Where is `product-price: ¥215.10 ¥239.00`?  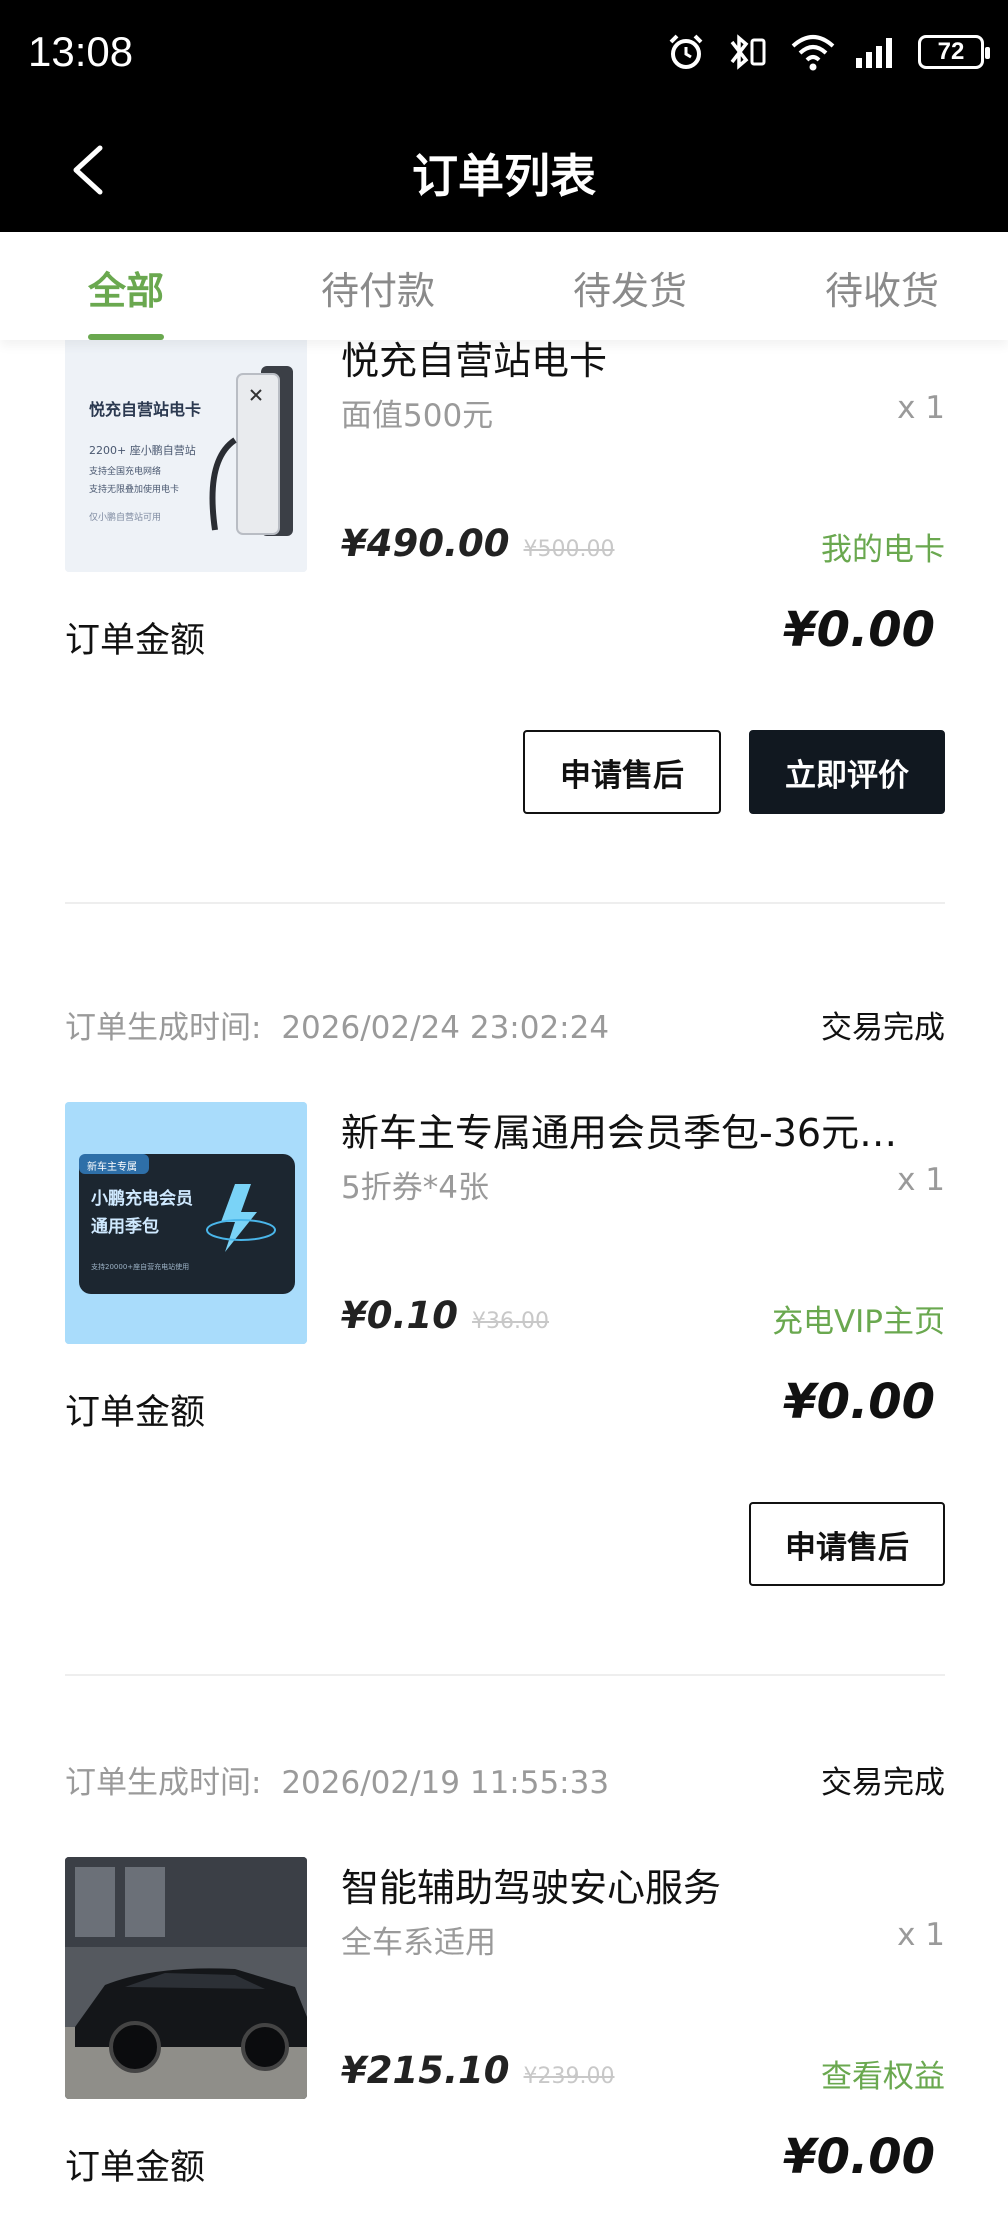
product-price: ¥215.10 ¥239.00 is located at coordinates (478, 2070).